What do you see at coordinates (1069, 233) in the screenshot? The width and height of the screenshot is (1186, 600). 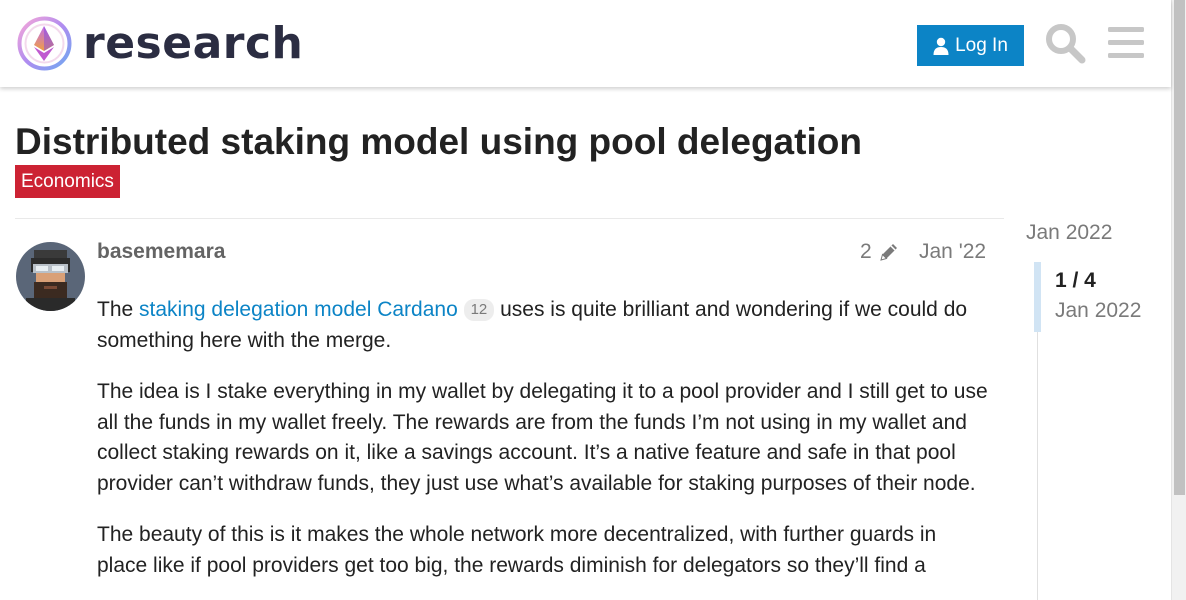 I see `timeline-start-date: Jan 2022` at bounding box center [1069, 233].